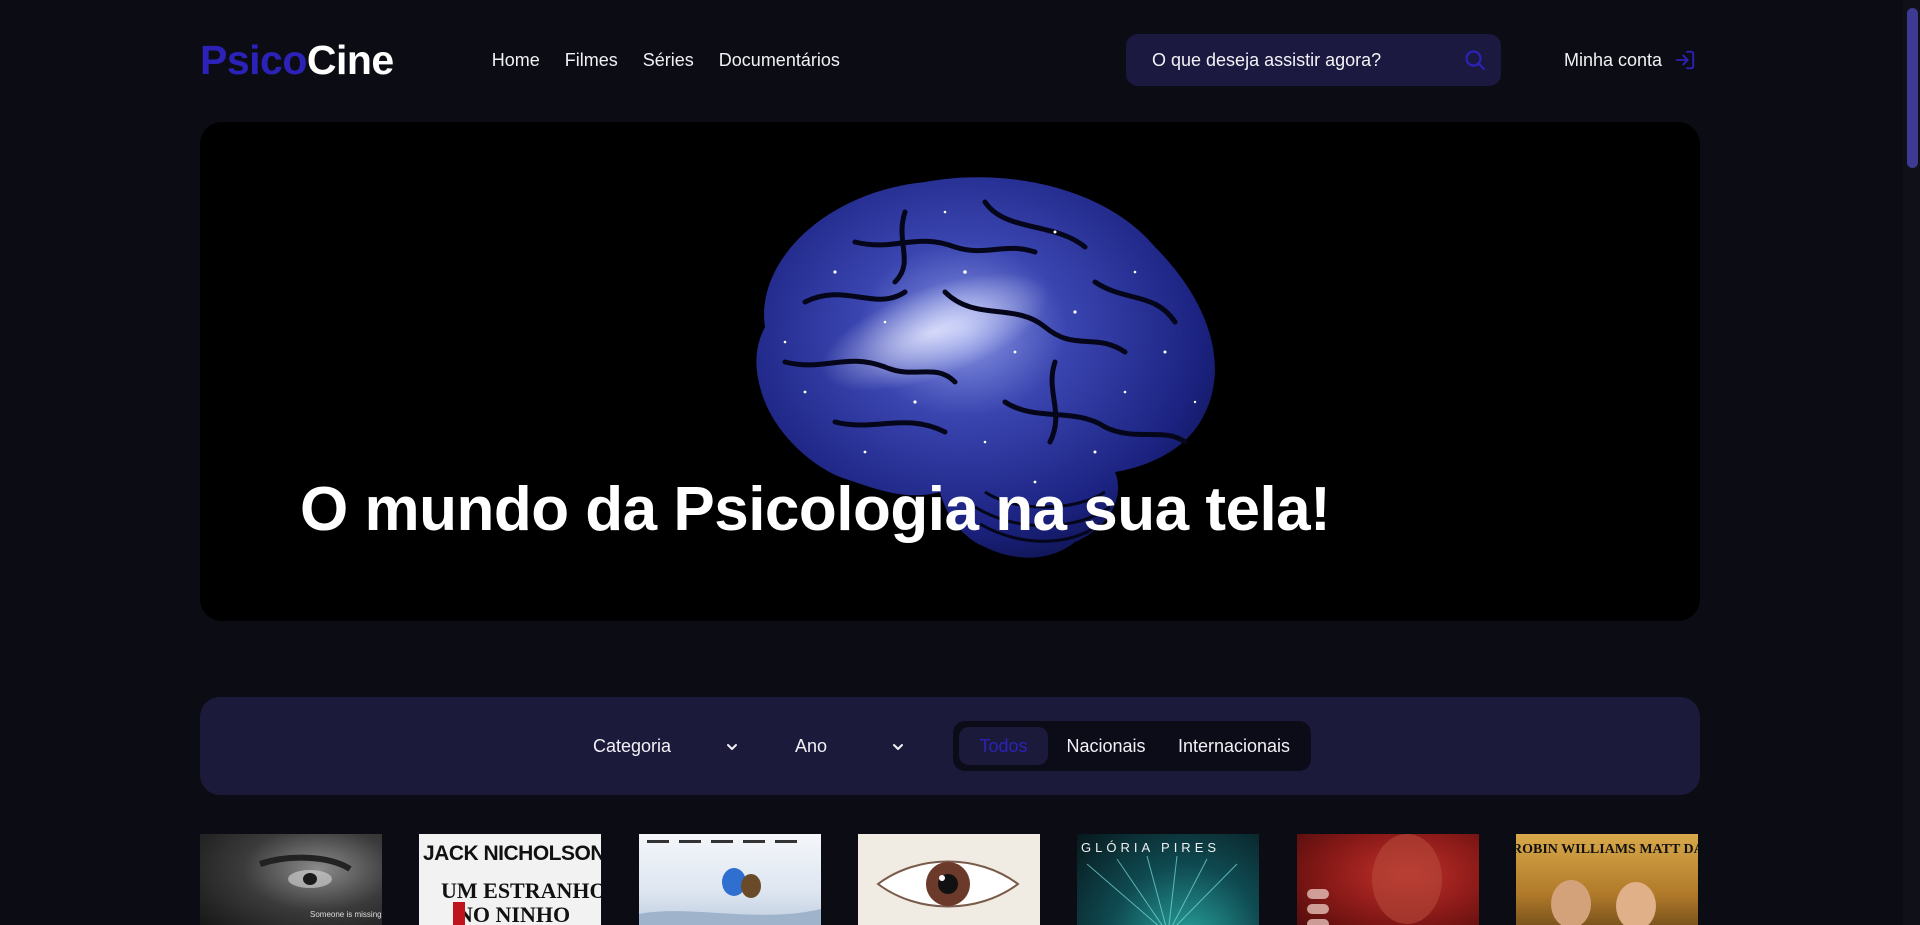  I want to click on category-dropdown: Categoria, so click(668, 746).